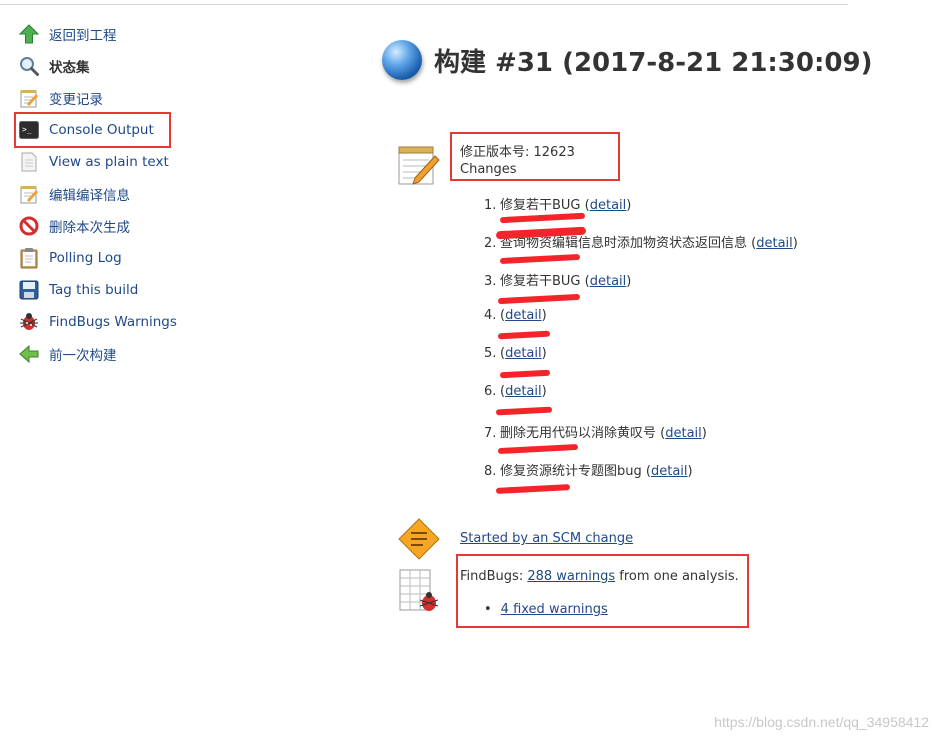  I want to click on findbugs-report-icon, so click(420, 592).